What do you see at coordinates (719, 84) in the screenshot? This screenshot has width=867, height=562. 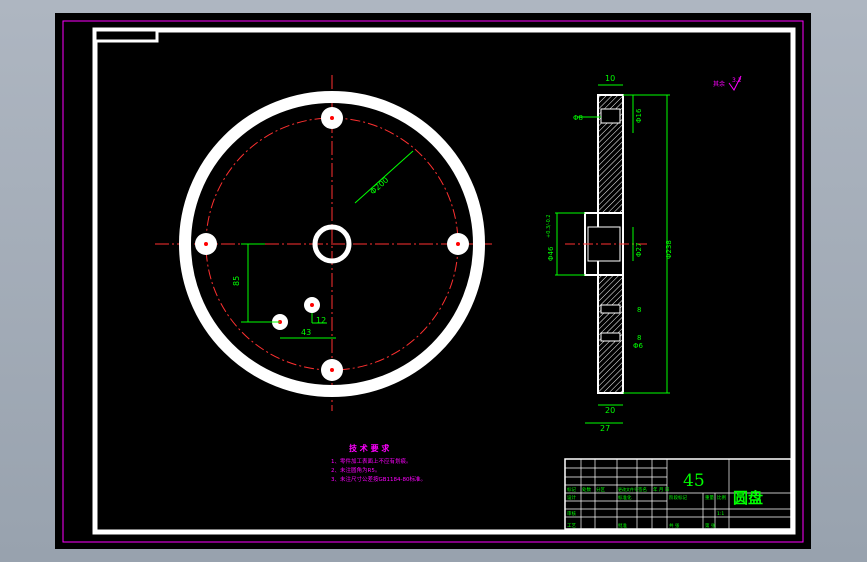 I see `roughness-label: 其余` at bounding box center [719, 84].